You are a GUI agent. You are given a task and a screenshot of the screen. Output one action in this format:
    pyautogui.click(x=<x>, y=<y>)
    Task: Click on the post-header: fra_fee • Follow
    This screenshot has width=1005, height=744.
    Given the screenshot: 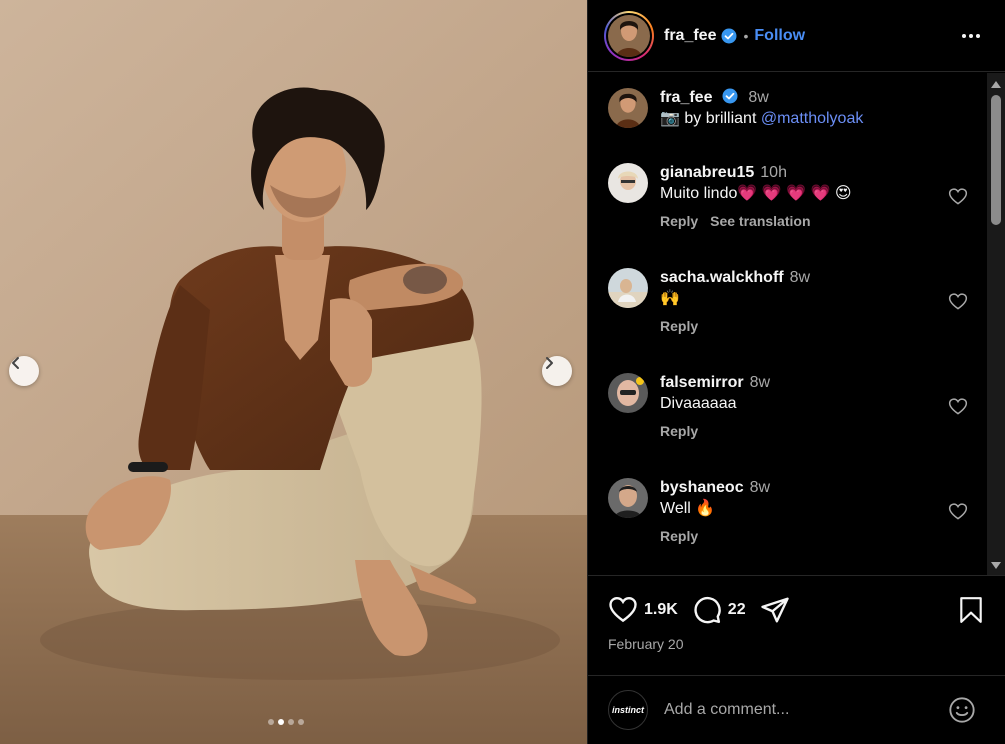 What is the action you would take?
    pyautogui.click(x=796, y=36)
    